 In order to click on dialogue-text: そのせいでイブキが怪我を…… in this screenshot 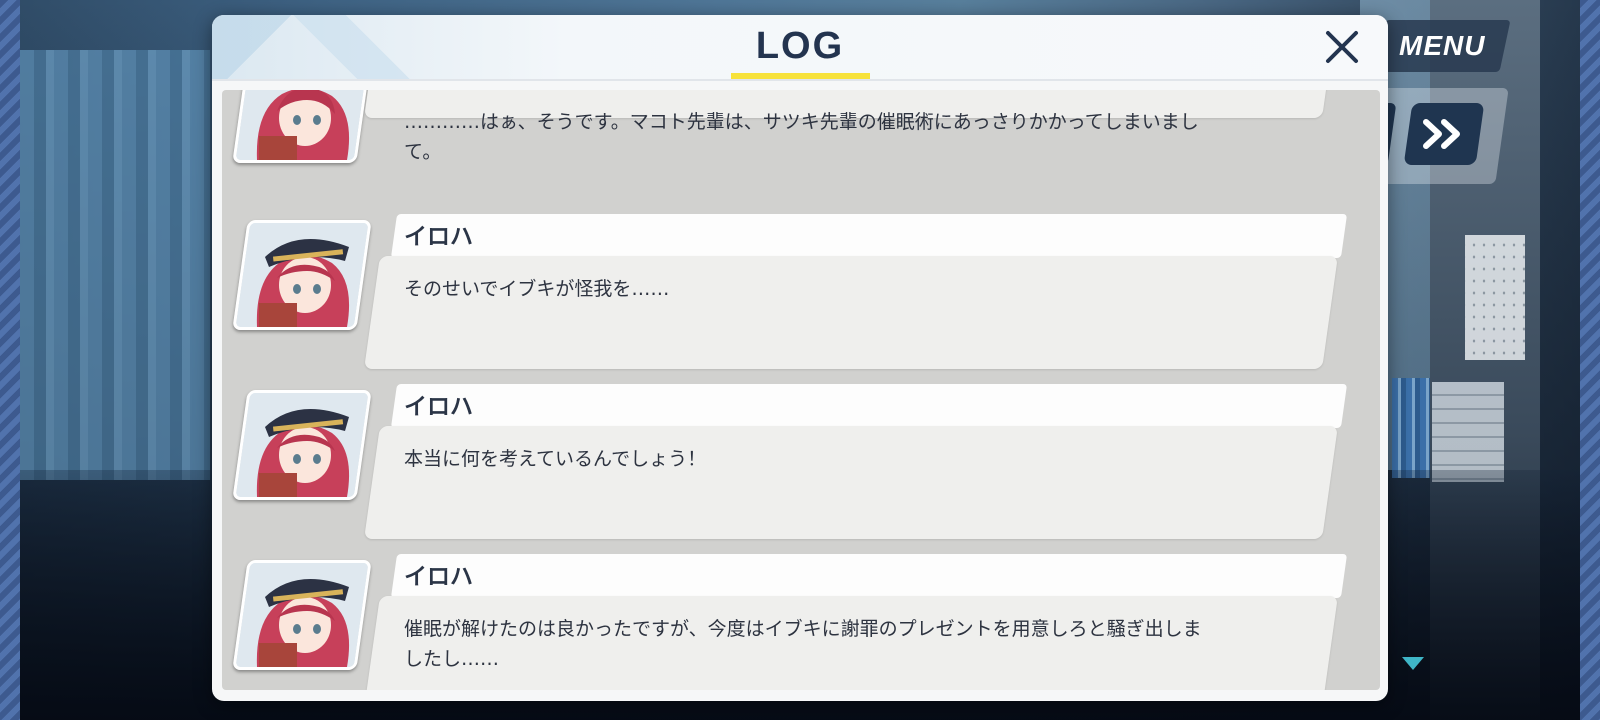, I will do `click(537, 289)`.